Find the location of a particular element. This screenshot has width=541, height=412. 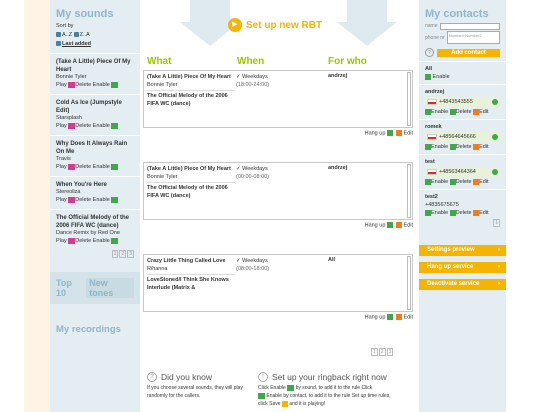

rule-song-artist: Bonnie Tyler is located at coordinates (162, 177).